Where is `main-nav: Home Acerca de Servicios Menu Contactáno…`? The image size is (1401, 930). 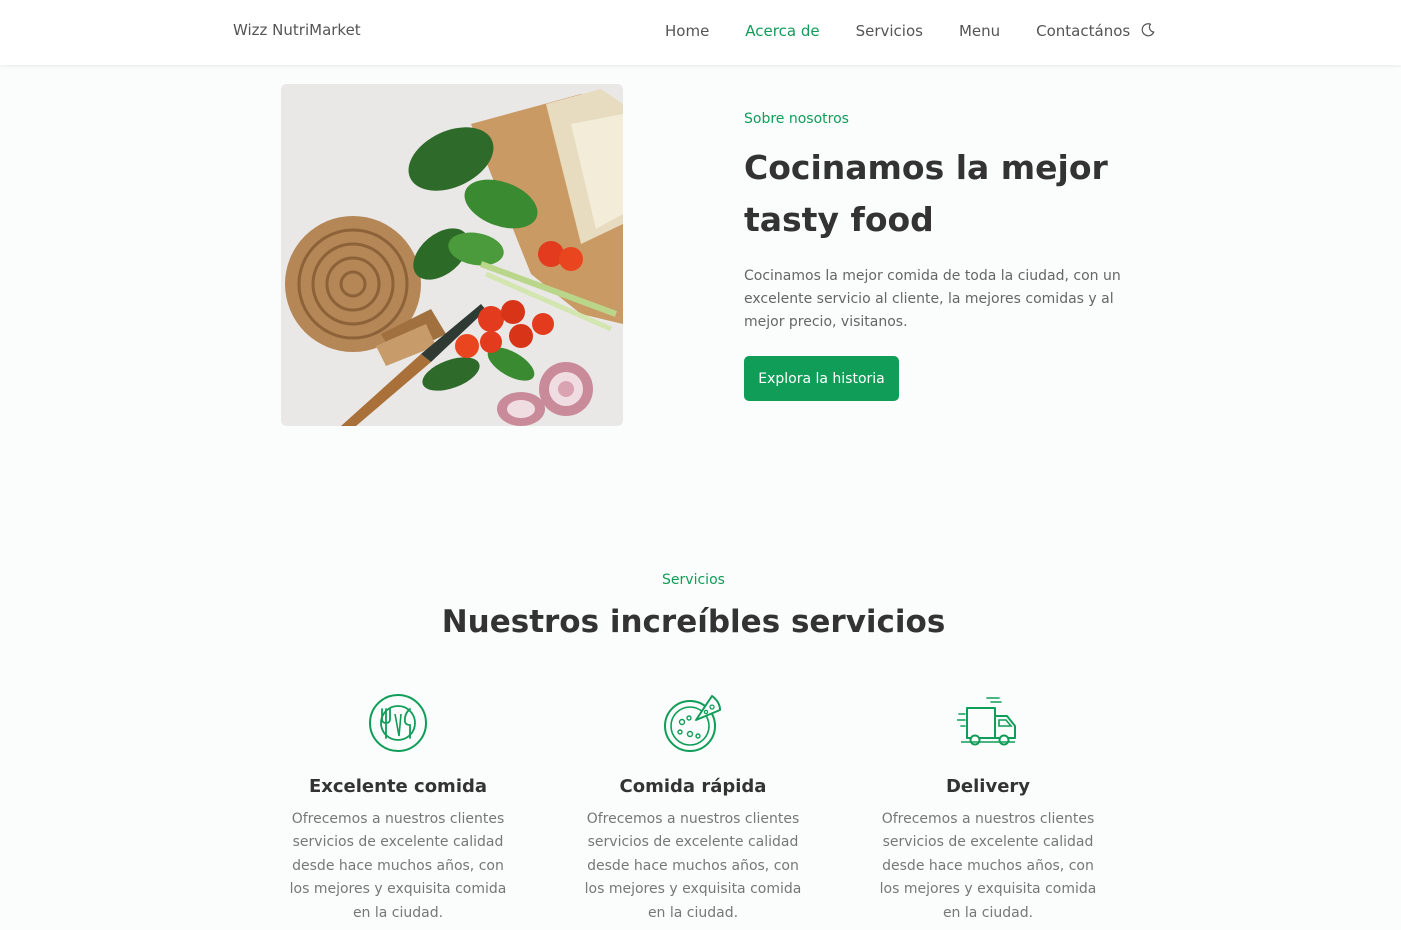
main-nav: Home Acerca de Servicios Menu Contactáno… is located at coordinates (915, 31).